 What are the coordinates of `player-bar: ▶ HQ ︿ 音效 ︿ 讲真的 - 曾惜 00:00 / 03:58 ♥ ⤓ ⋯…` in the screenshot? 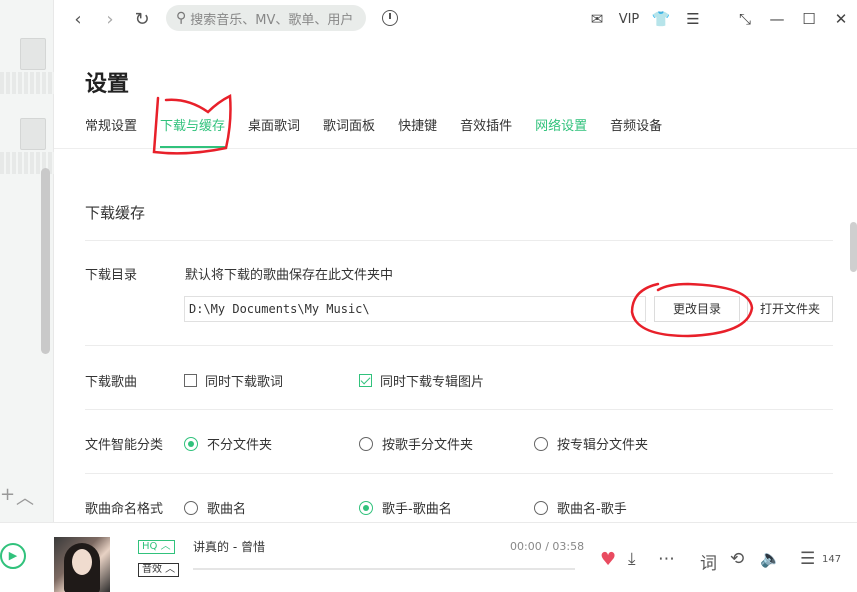 It's located at (428, 557).